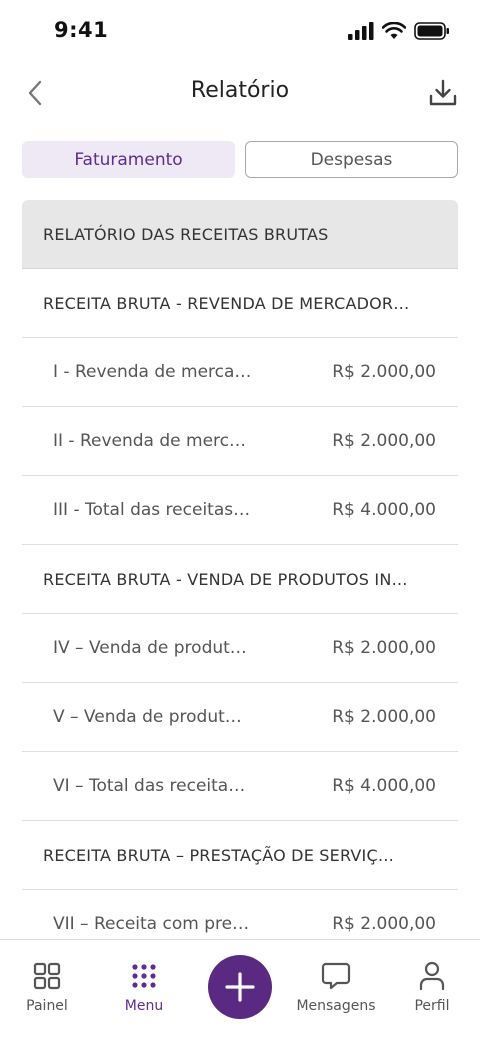 This screenshot has width=480, height=1040. What do you see at coordinates (240, 160) in the screenshot?
I see `report-tabs: Faturamento Despesas` at bounding box center [240, 160].